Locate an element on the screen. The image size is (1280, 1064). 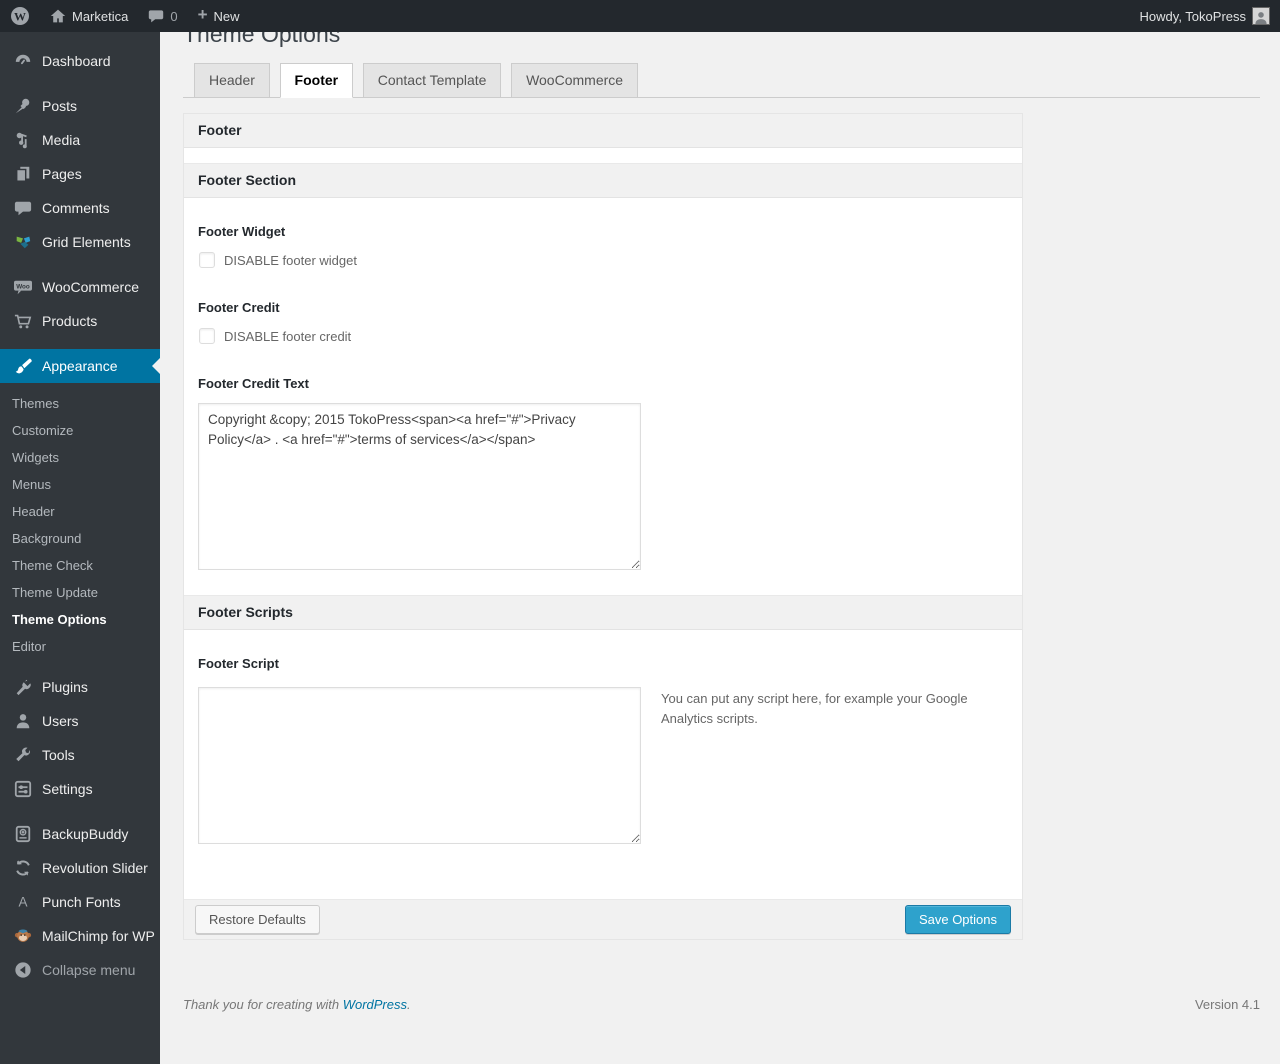
my-account-menu: Howdy, TokoPress is located at coordinates (1205, 16).